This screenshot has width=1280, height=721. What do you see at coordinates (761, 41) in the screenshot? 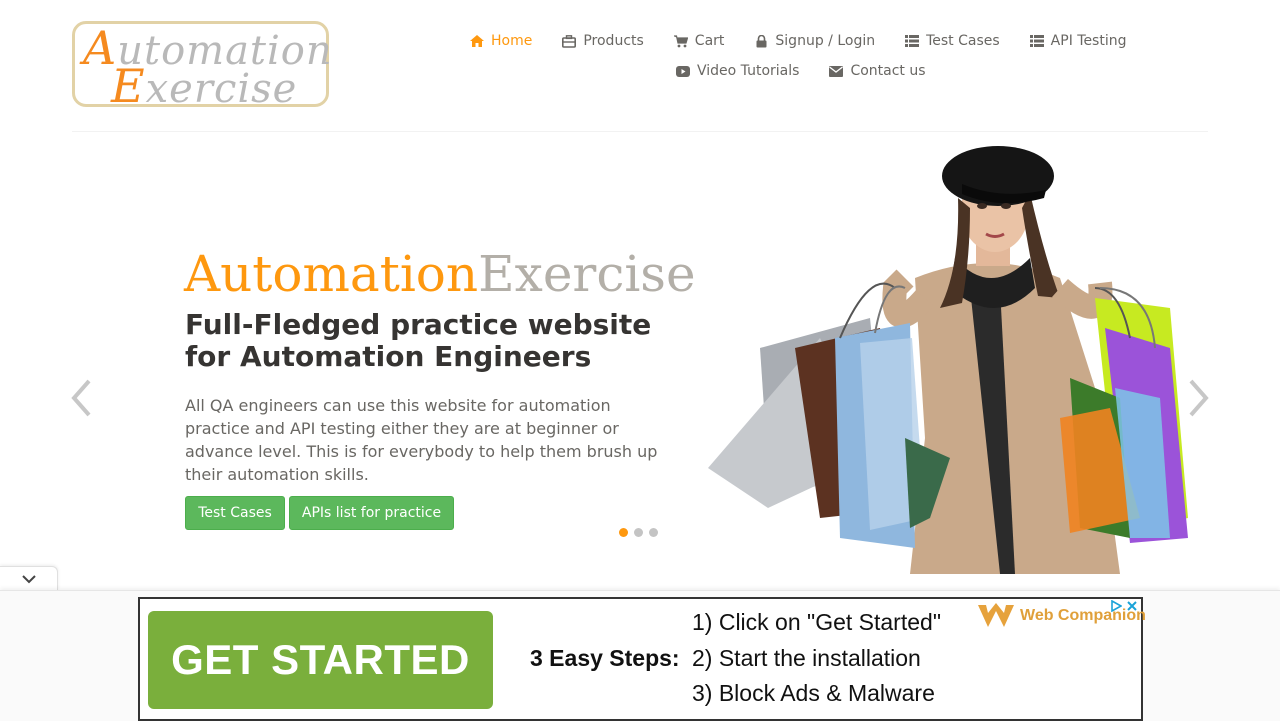
I see `lock-icon` at bounding box center [761, 41].